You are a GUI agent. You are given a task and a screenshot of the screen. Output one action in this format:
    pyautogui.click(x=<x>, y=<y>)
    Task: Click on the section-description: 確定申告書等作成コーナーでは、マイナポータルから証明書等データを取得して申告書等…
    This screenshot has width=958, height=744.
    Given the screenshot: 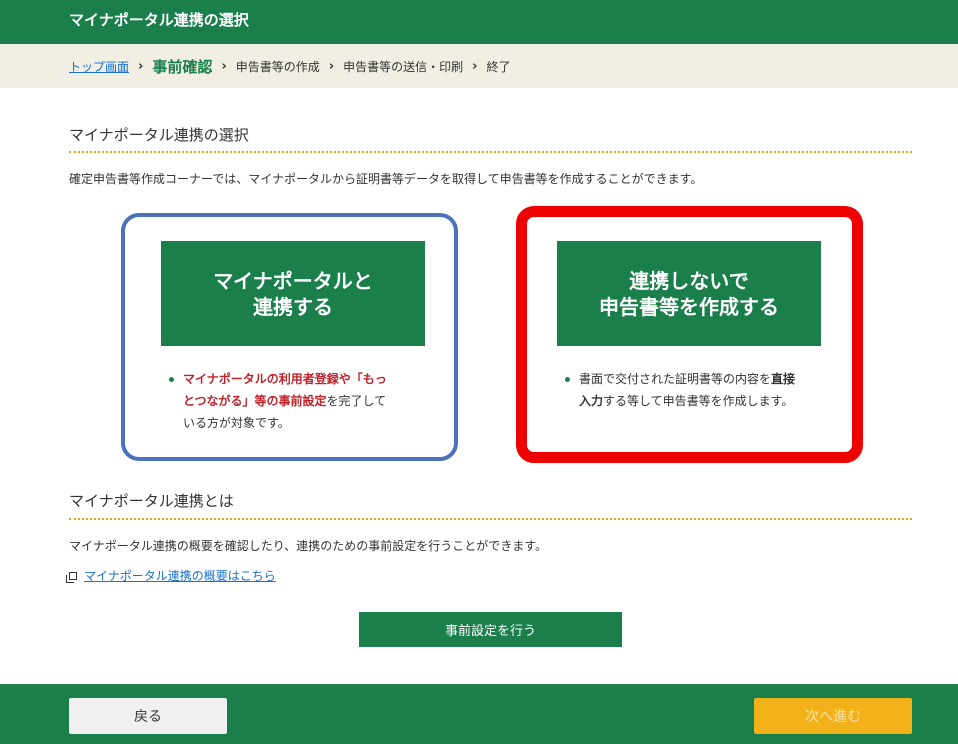 What is the action you would take?
    pyautogui.click(x=386, y=179)
    